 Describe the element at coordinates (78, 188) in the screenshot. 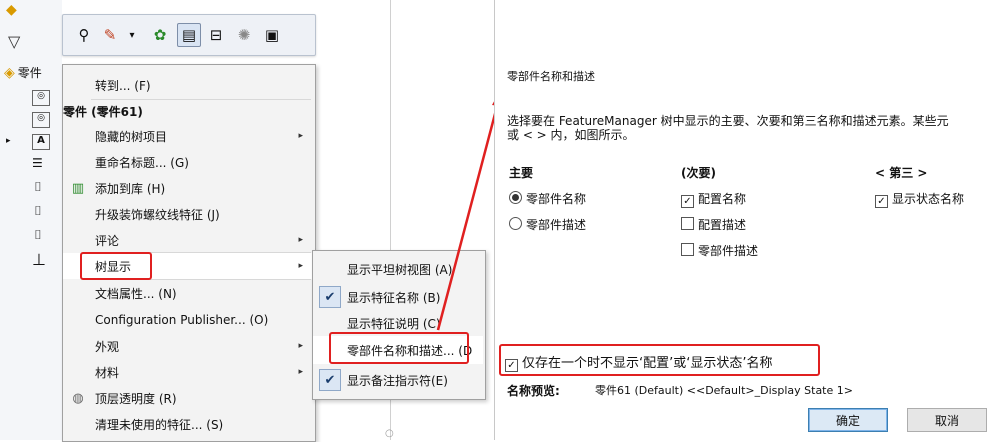

I see `library-icon: ▥` at that location.